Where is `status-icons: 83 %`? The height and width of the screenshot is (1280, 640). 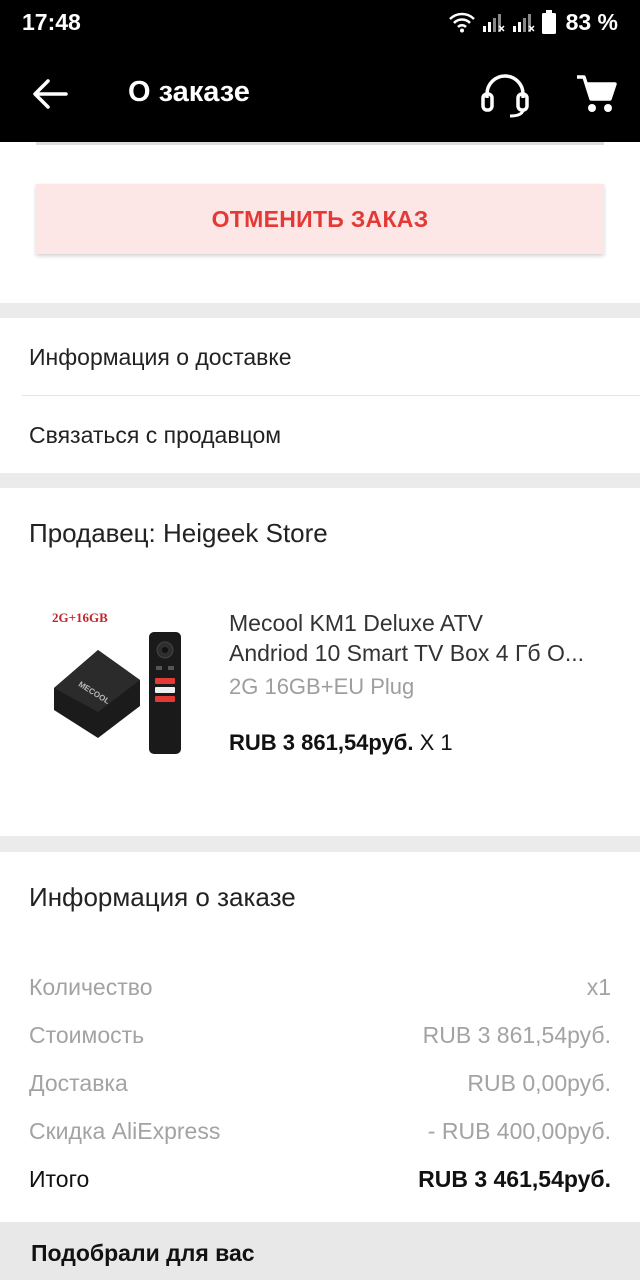
status-icons: 83 % is located at coordinates (533, 22).